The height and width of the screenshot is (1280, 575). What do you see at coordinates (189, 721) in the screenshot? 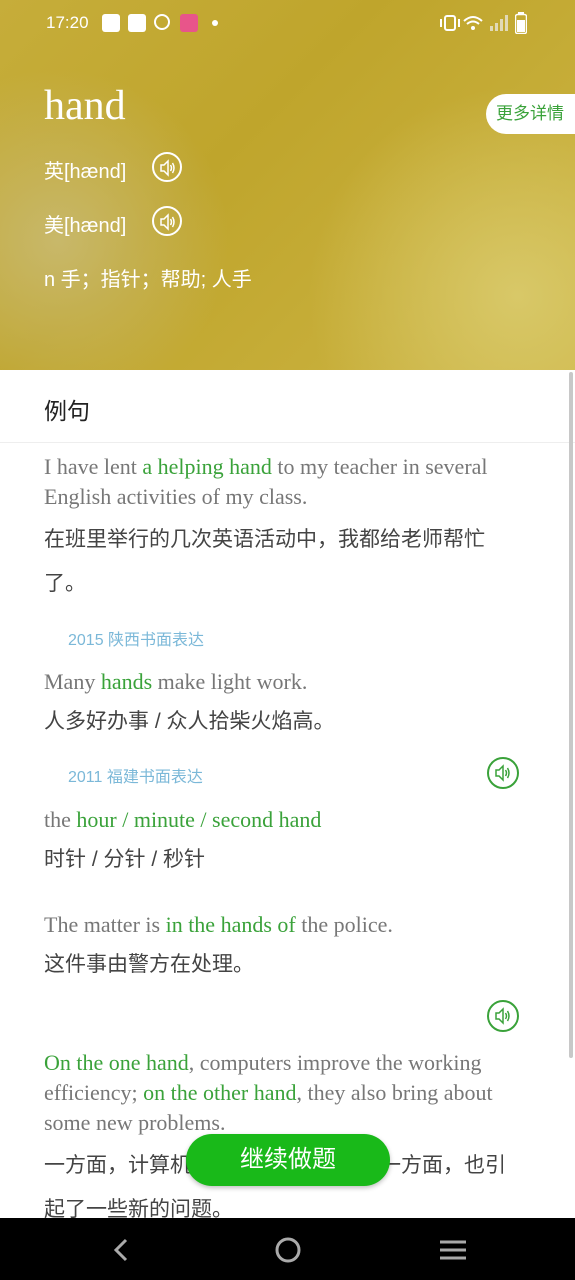
I see `example-sentence-zh: 人多好办事 / 众人拾柴火焰高。` at bounding box center [189, 721].